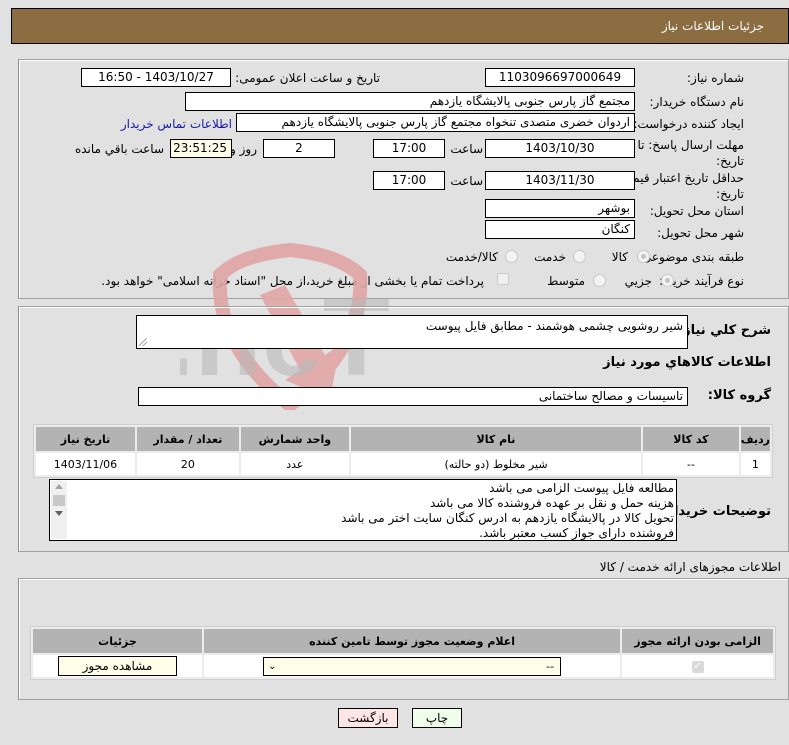 Image resolution: width=789 pixels, height=745 pixels. What do you see at coordinates (643, 256) in the screenshot?
I see `category-radio-goods` at bounding box center [643, 256].